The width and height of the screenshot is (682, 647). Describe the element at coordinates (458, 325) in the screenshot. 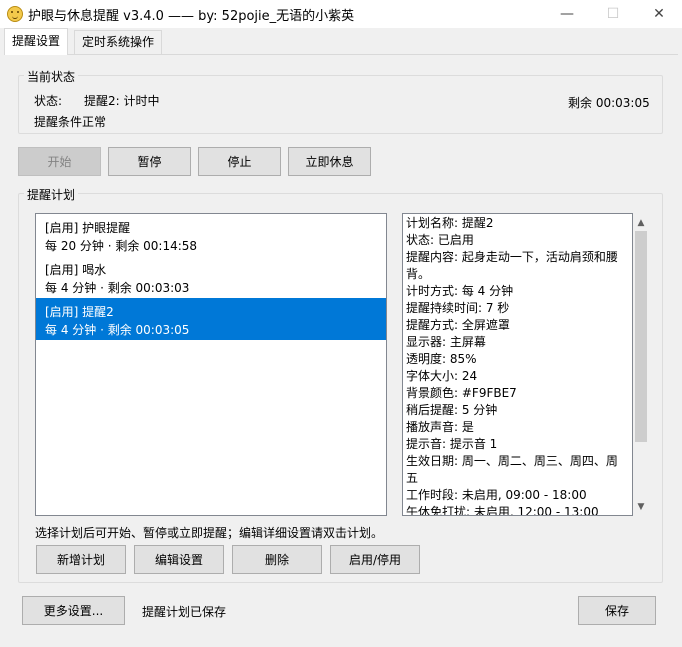

I see `detail-method: 提醒方式: 全屏遮罩` at that location.